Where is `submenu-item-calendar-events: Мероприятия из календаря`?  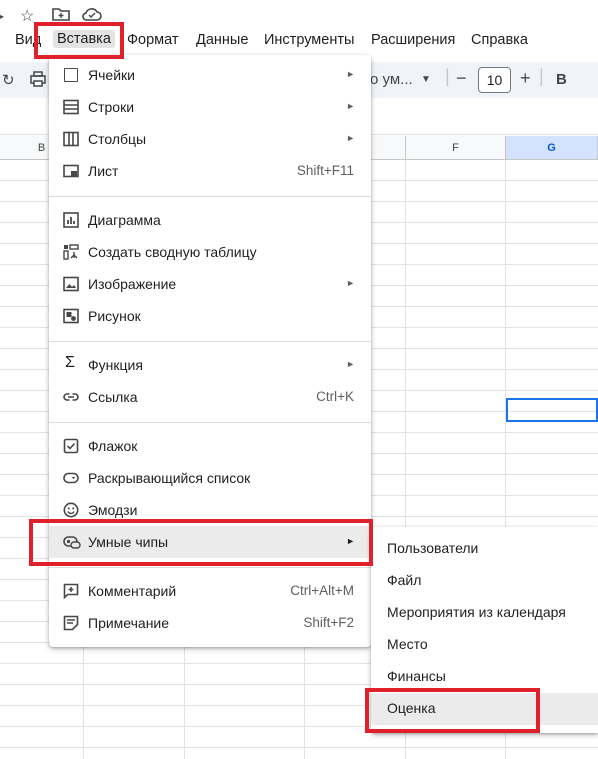
submenu-item-calendar-events: Мероприятия из календаря is located at coordinates (484, 613).